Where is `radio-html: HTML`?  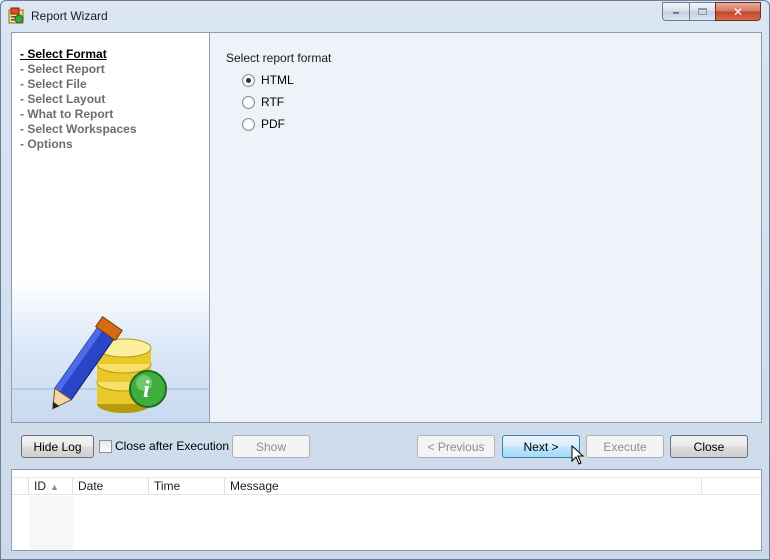 radio-html: HTML is located at coordinates (268, 80).